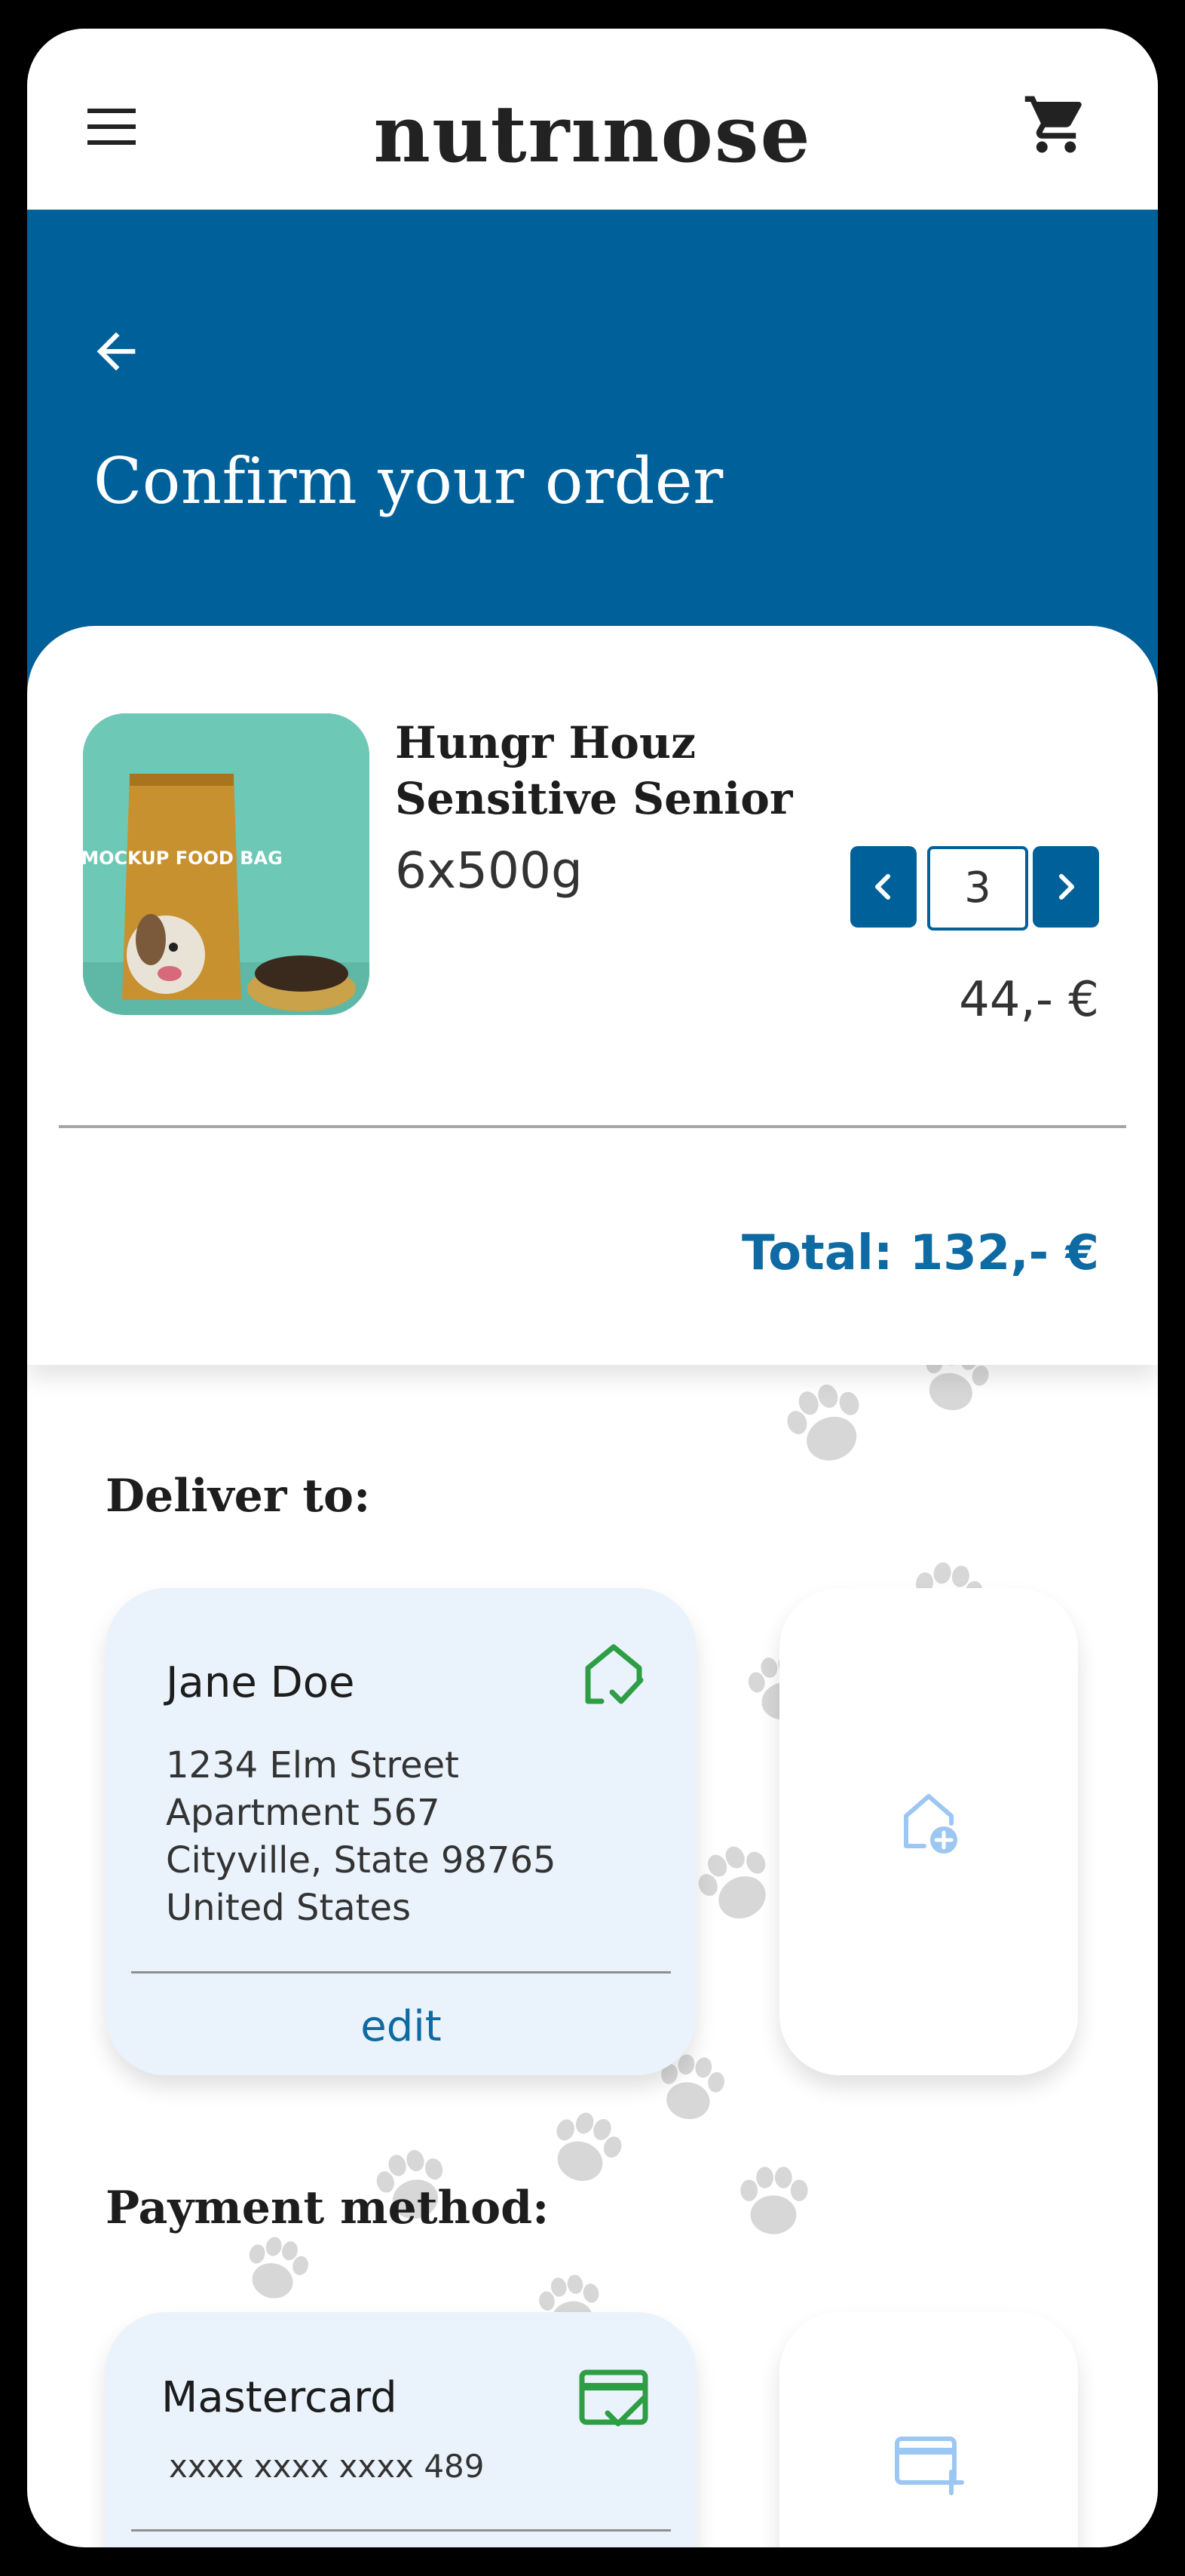 Image resolution: width=1185 pixels, height=2576 pixels. I want to click on product-image: MOCKUP FOOD BAG, so click(226, 864).